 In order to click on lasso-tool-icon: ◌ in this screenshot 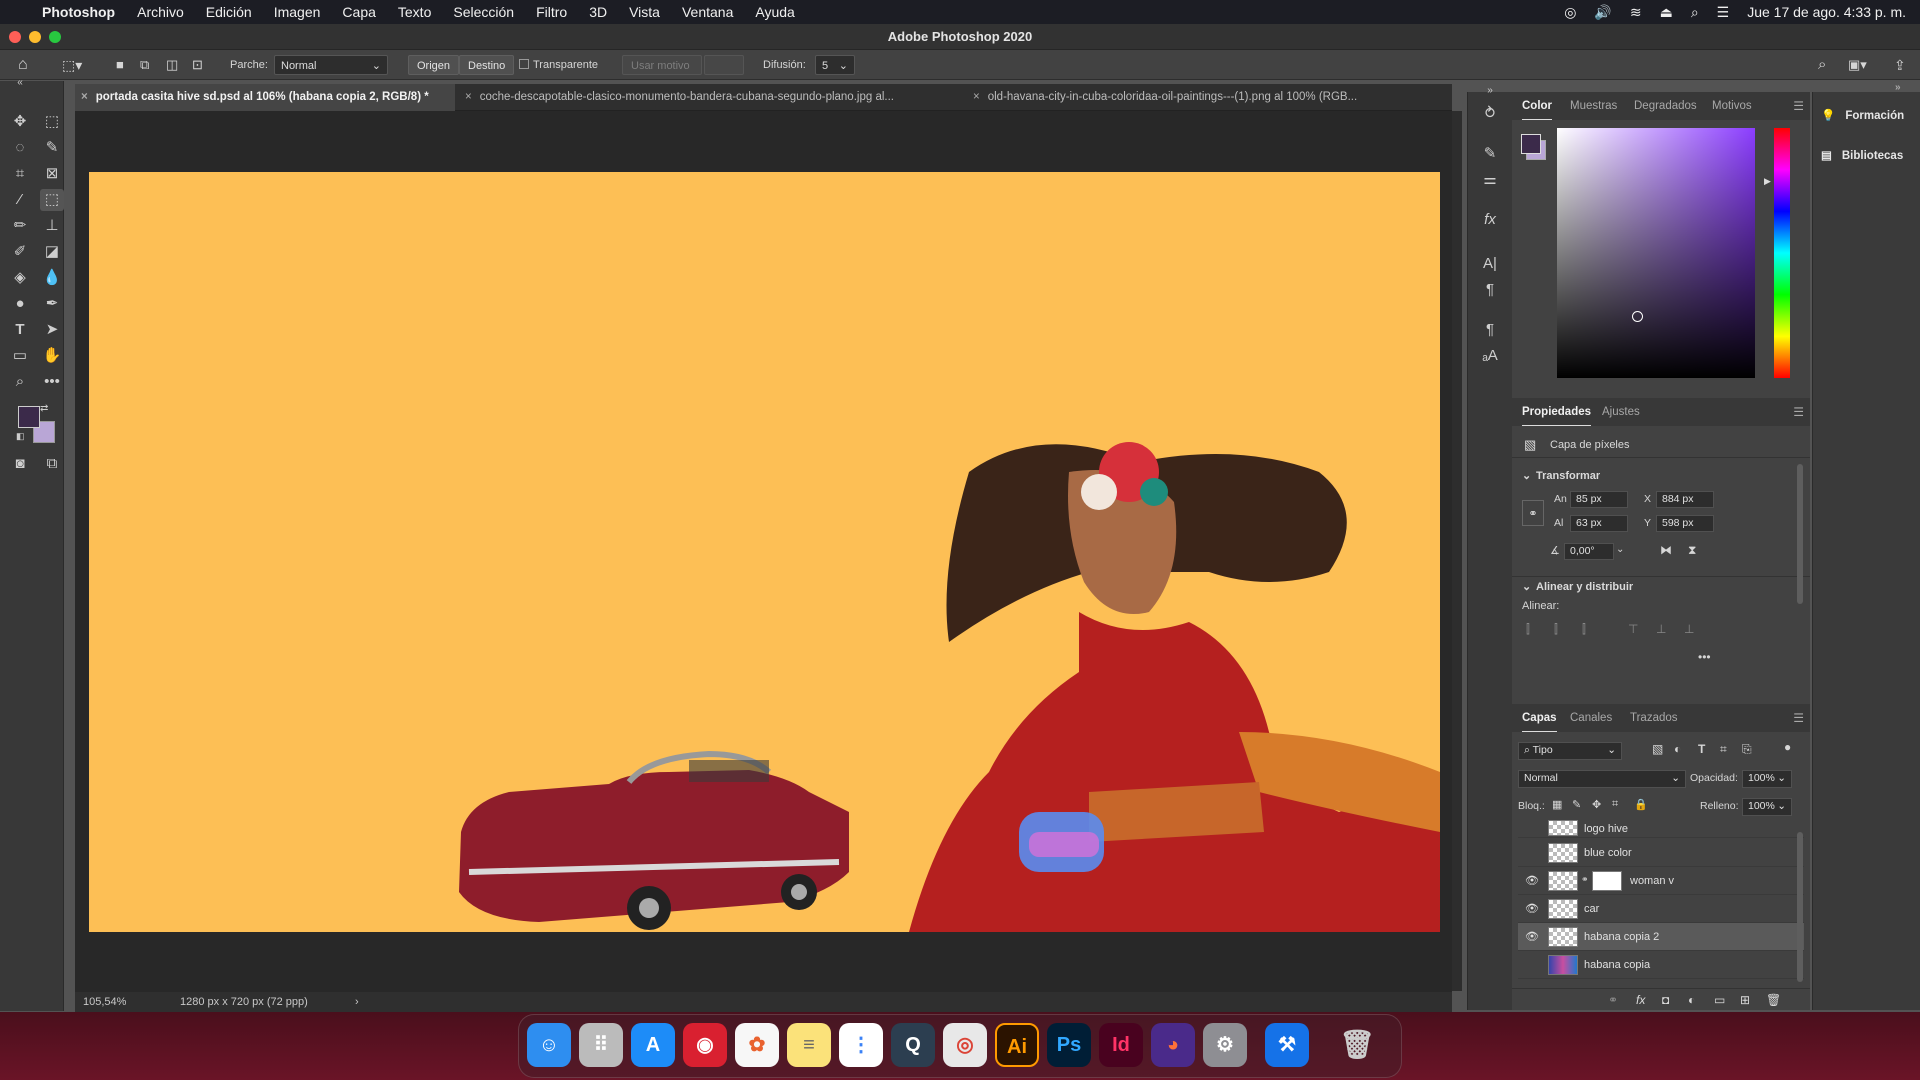, I will do `click(20, 148)`.